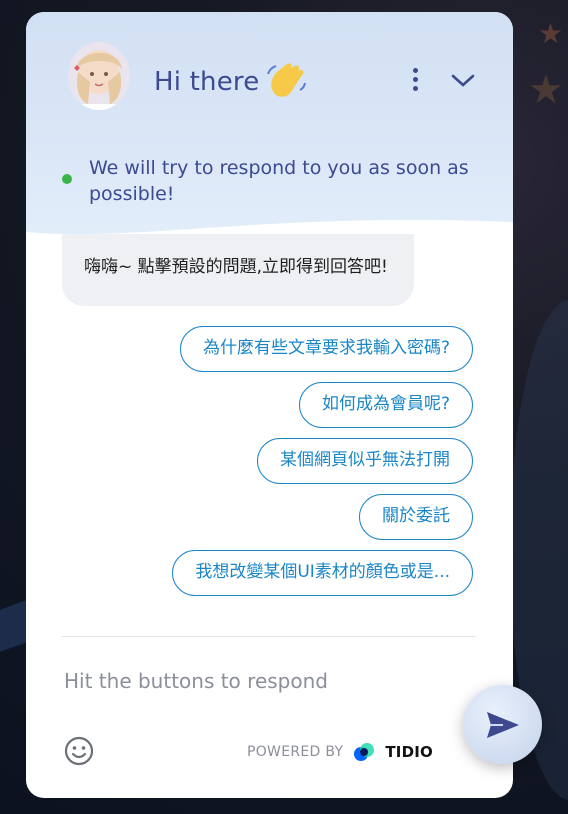 The width and height of the screenshot is (568, 814). I want to click on minimize-button, so click(463, 81).